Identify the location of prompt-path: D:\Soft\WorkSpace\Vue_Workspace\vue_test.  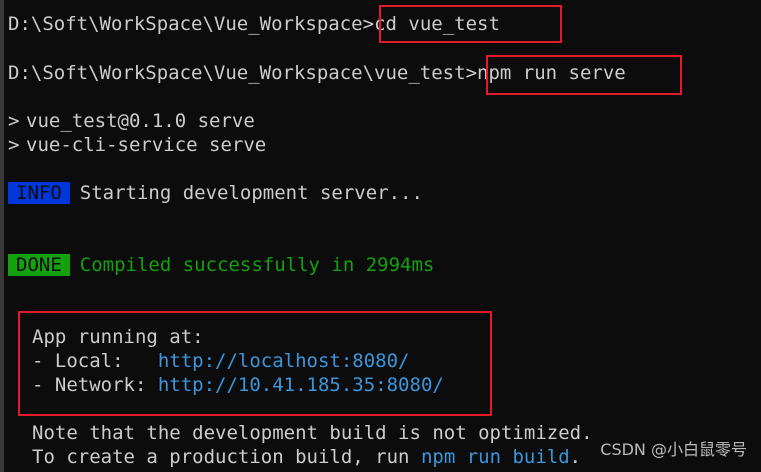
(237, 73).